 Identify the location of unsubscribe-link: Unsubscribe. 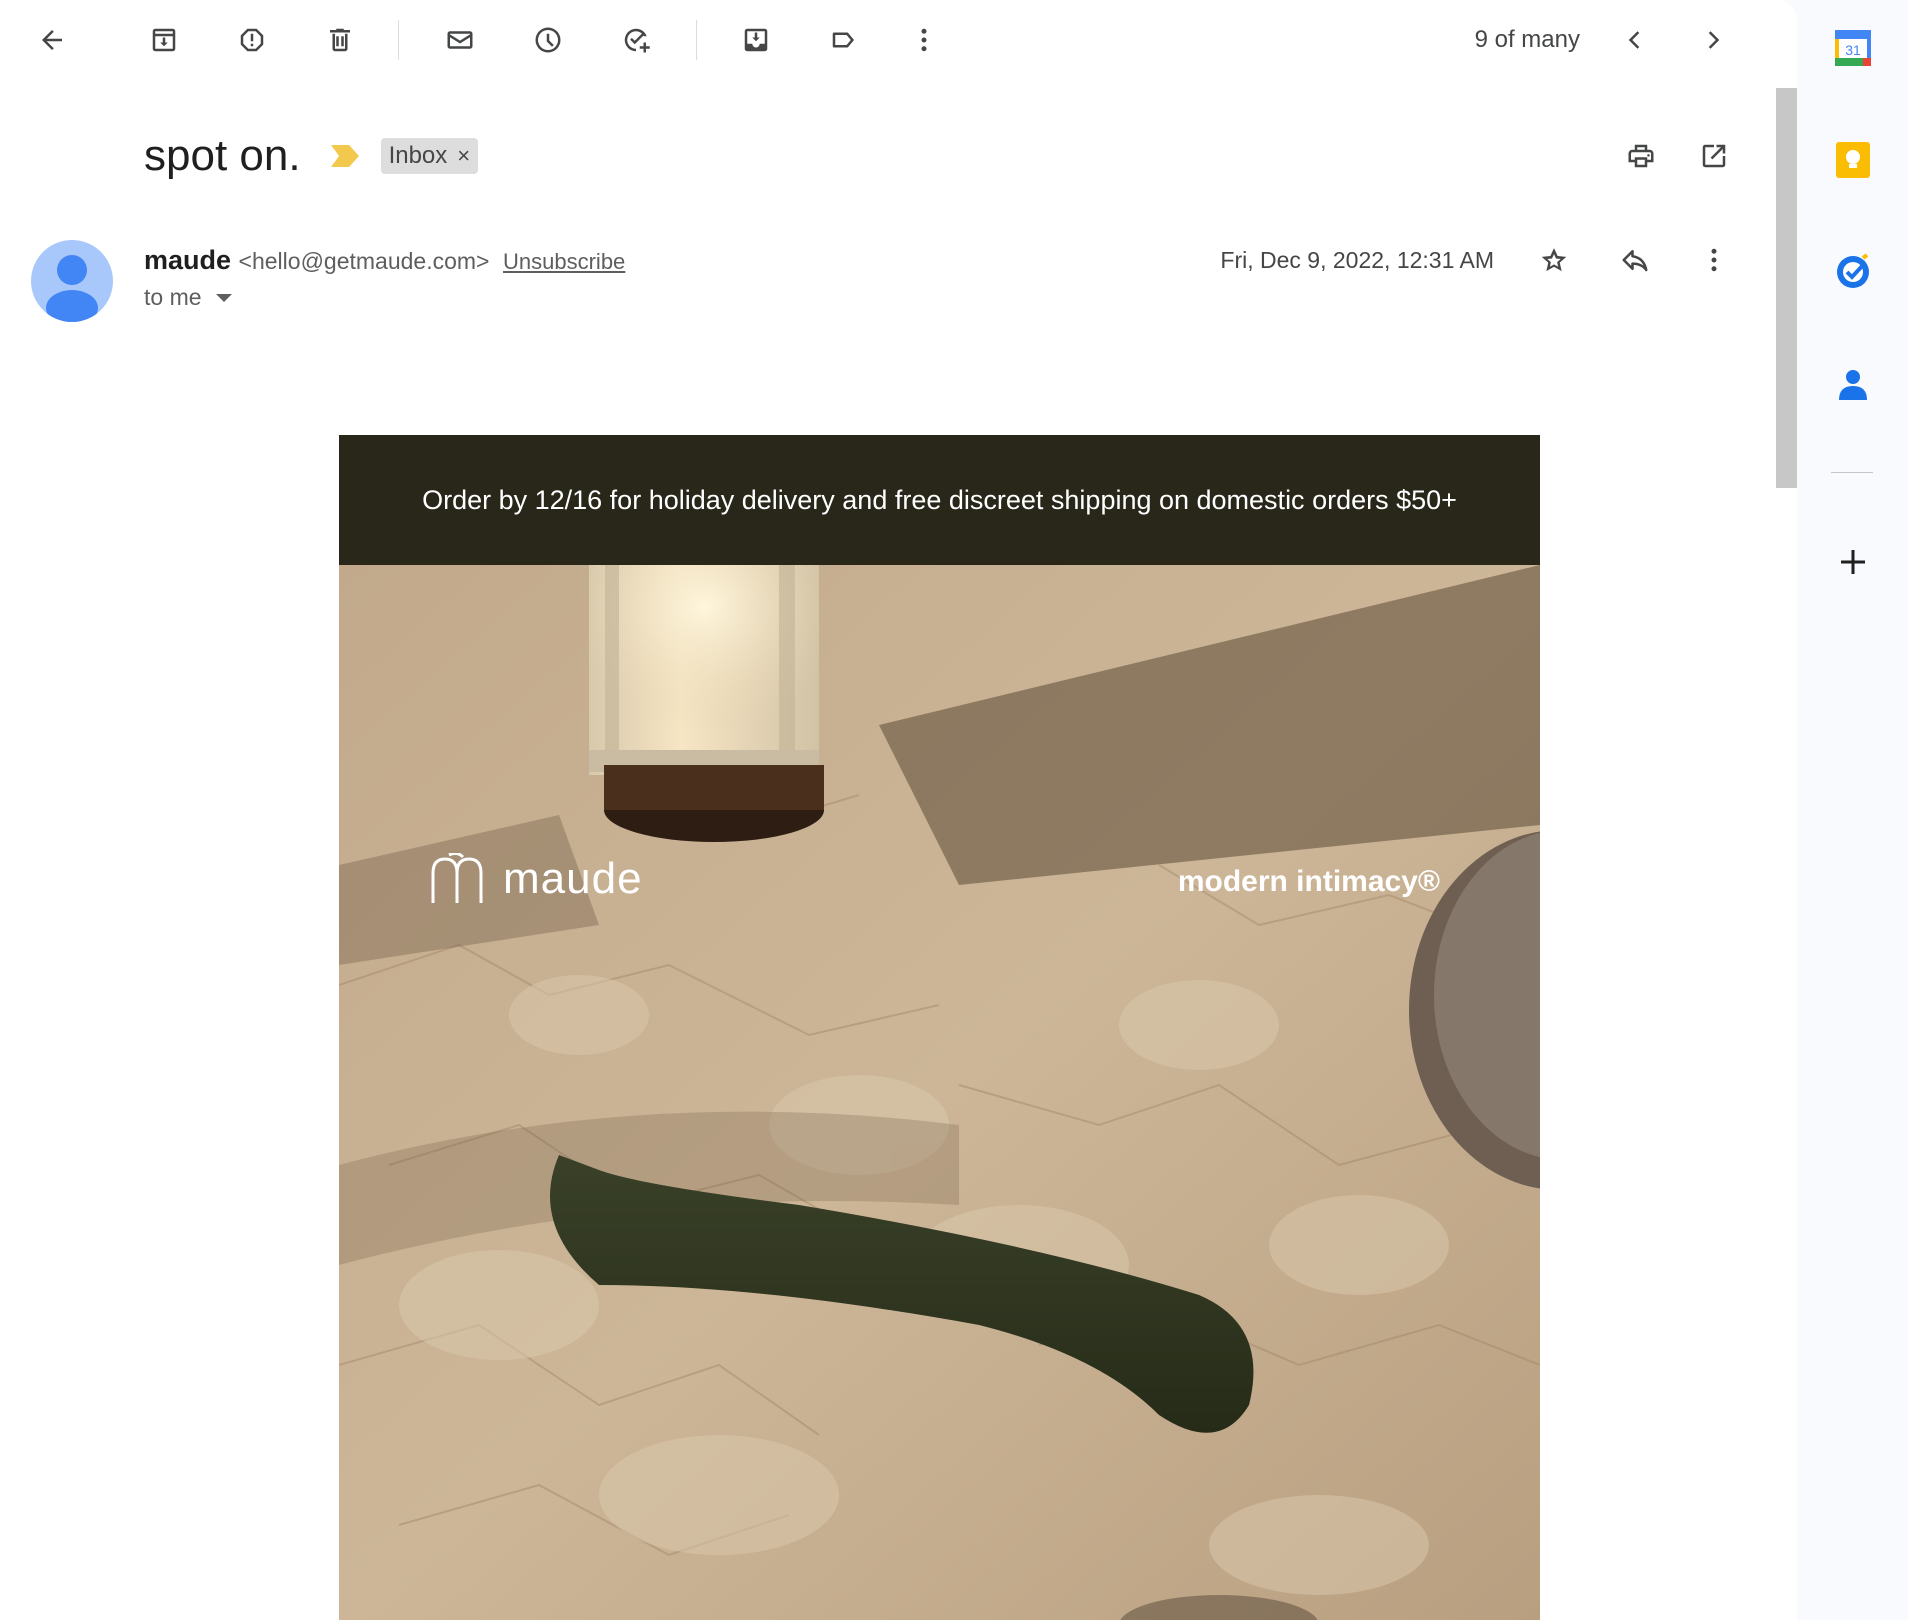
(564, 261).